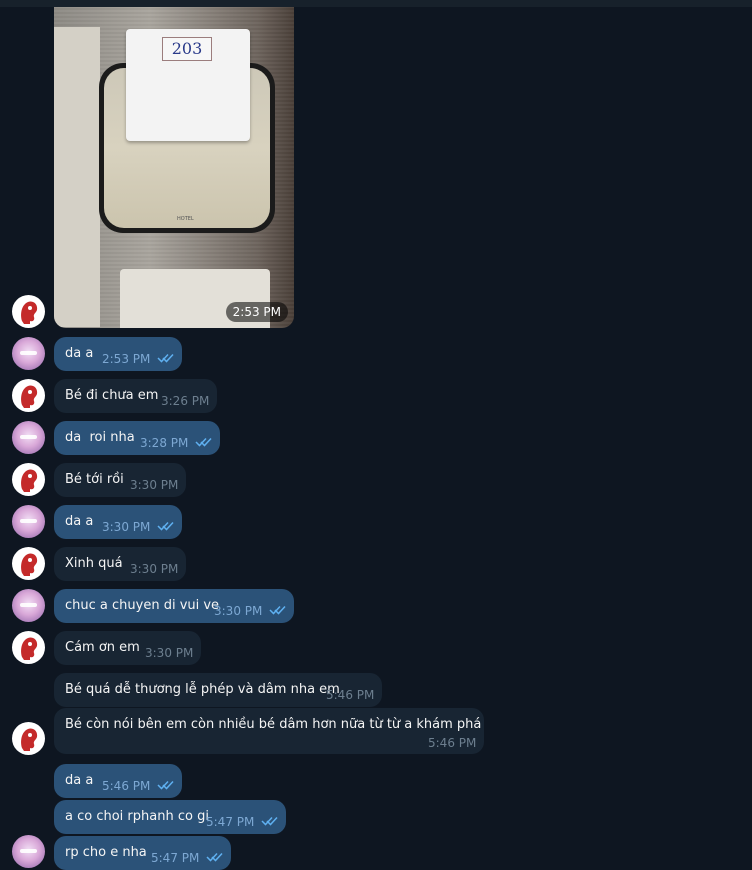 The image size is (752, 870). Describe the element at coordinates (94, 563) in the screenshot. I see `message-text: Xinh quá` at that location.